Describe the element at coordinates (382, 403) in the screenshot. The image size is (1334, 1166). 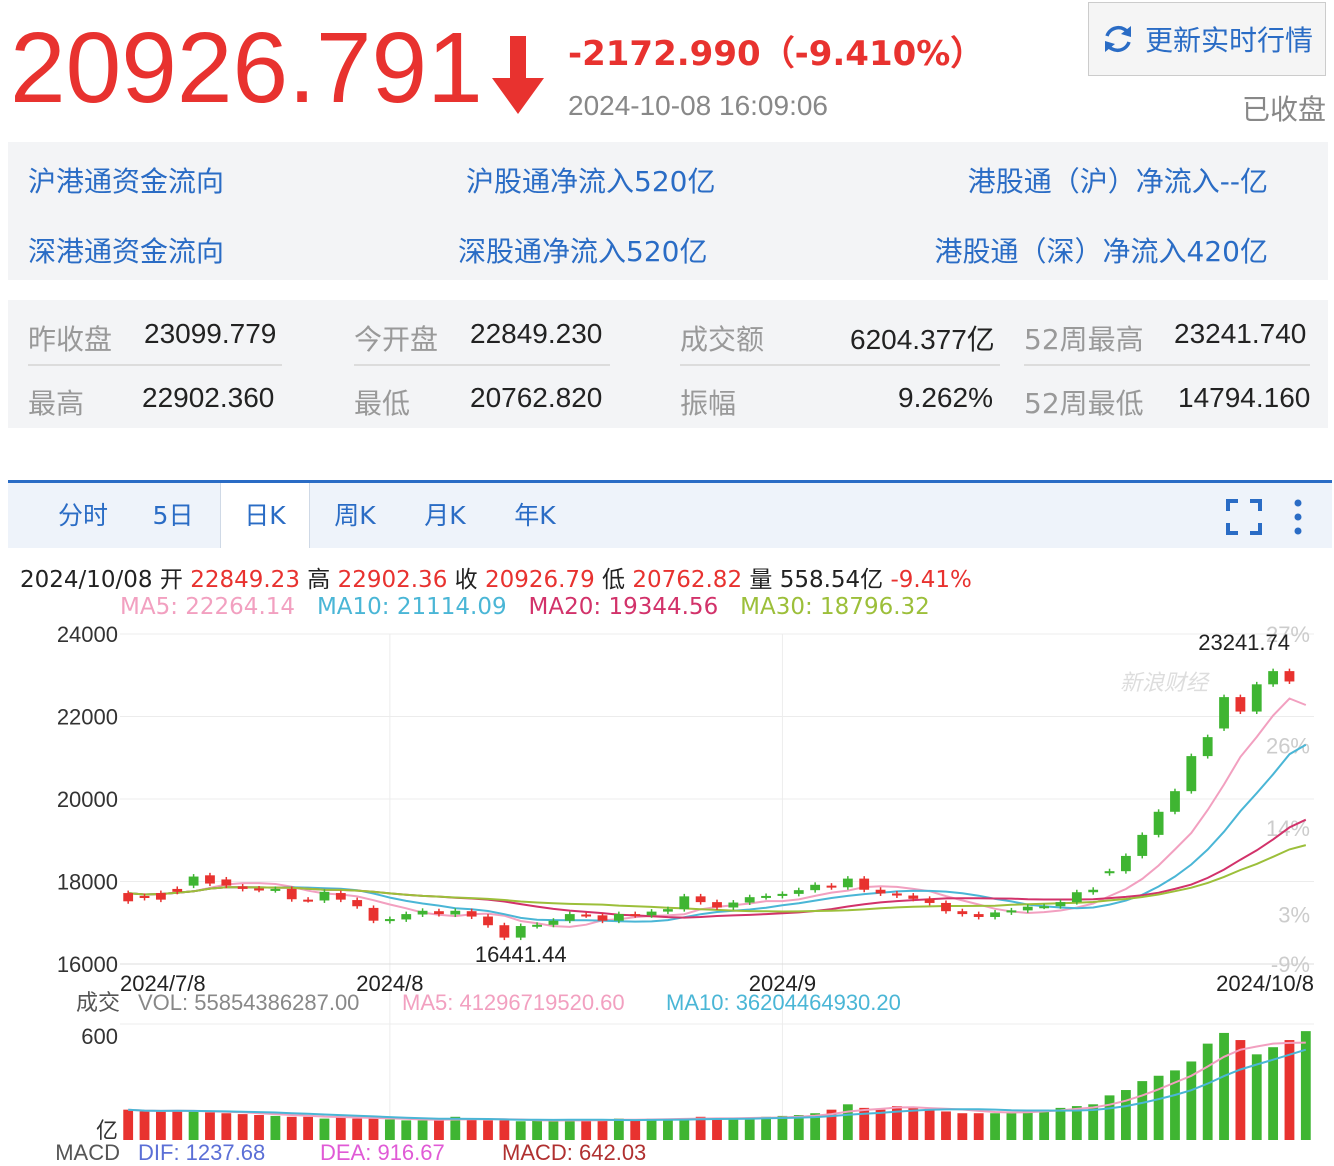
I see `low-label: 最低` at that location.